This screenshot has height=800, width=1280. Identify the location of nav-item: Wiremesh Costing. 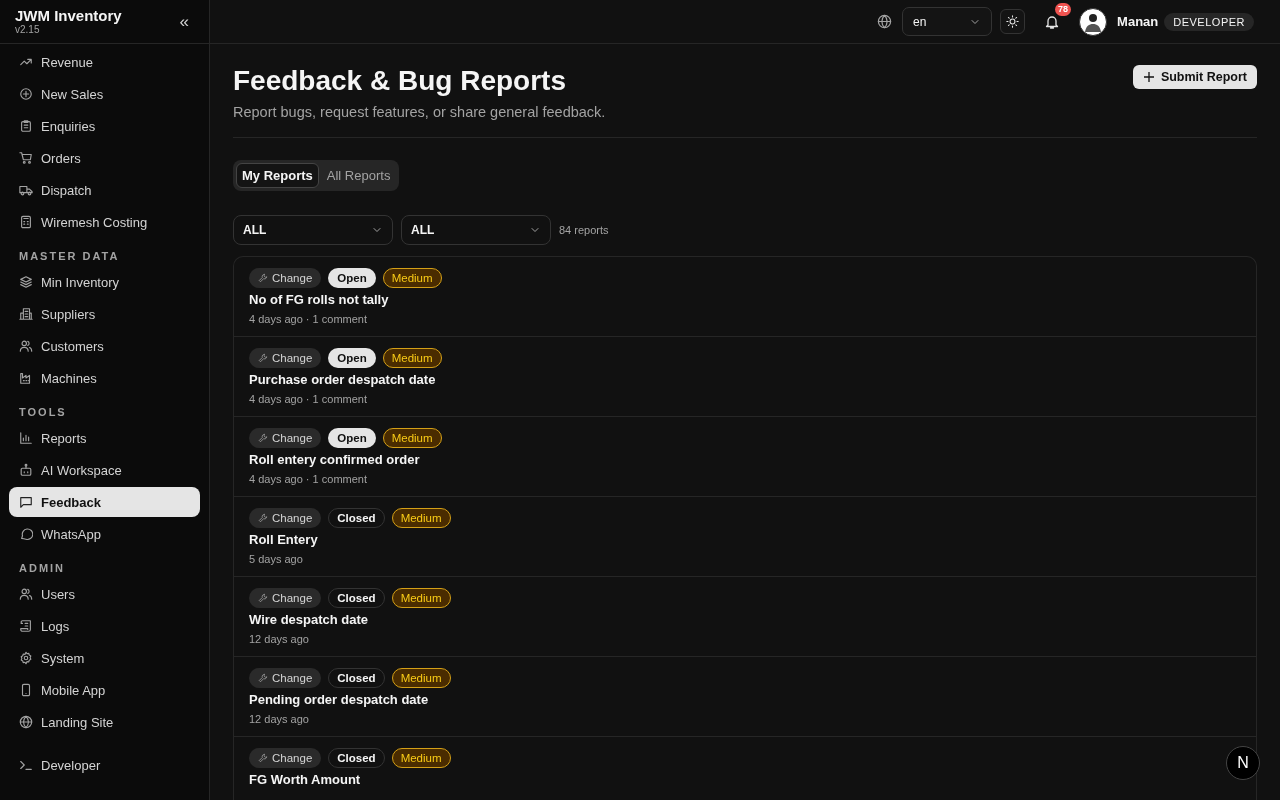
(104, 222).